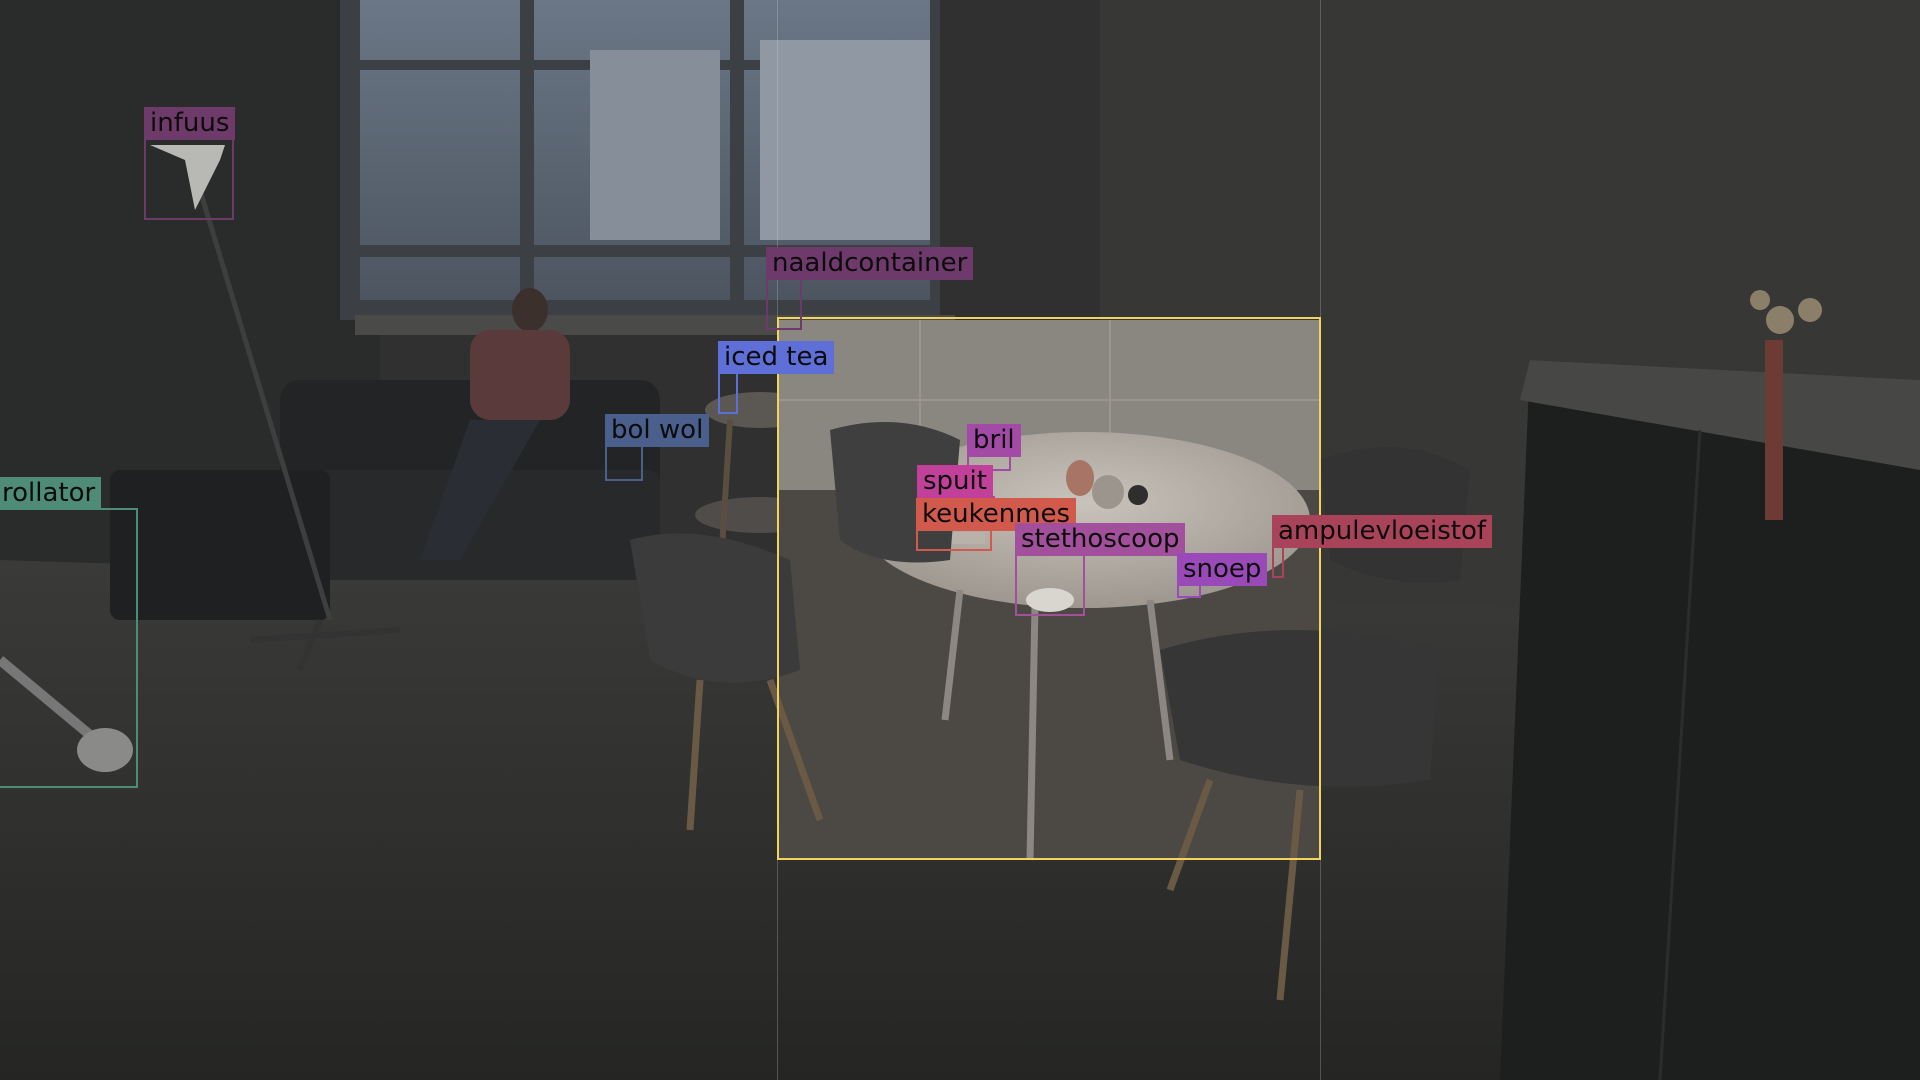  What do you see at coordinates (657, 447) in the screenshot?
I see `detection-bol-wol: bol wol` at bounding box center [657, 447].